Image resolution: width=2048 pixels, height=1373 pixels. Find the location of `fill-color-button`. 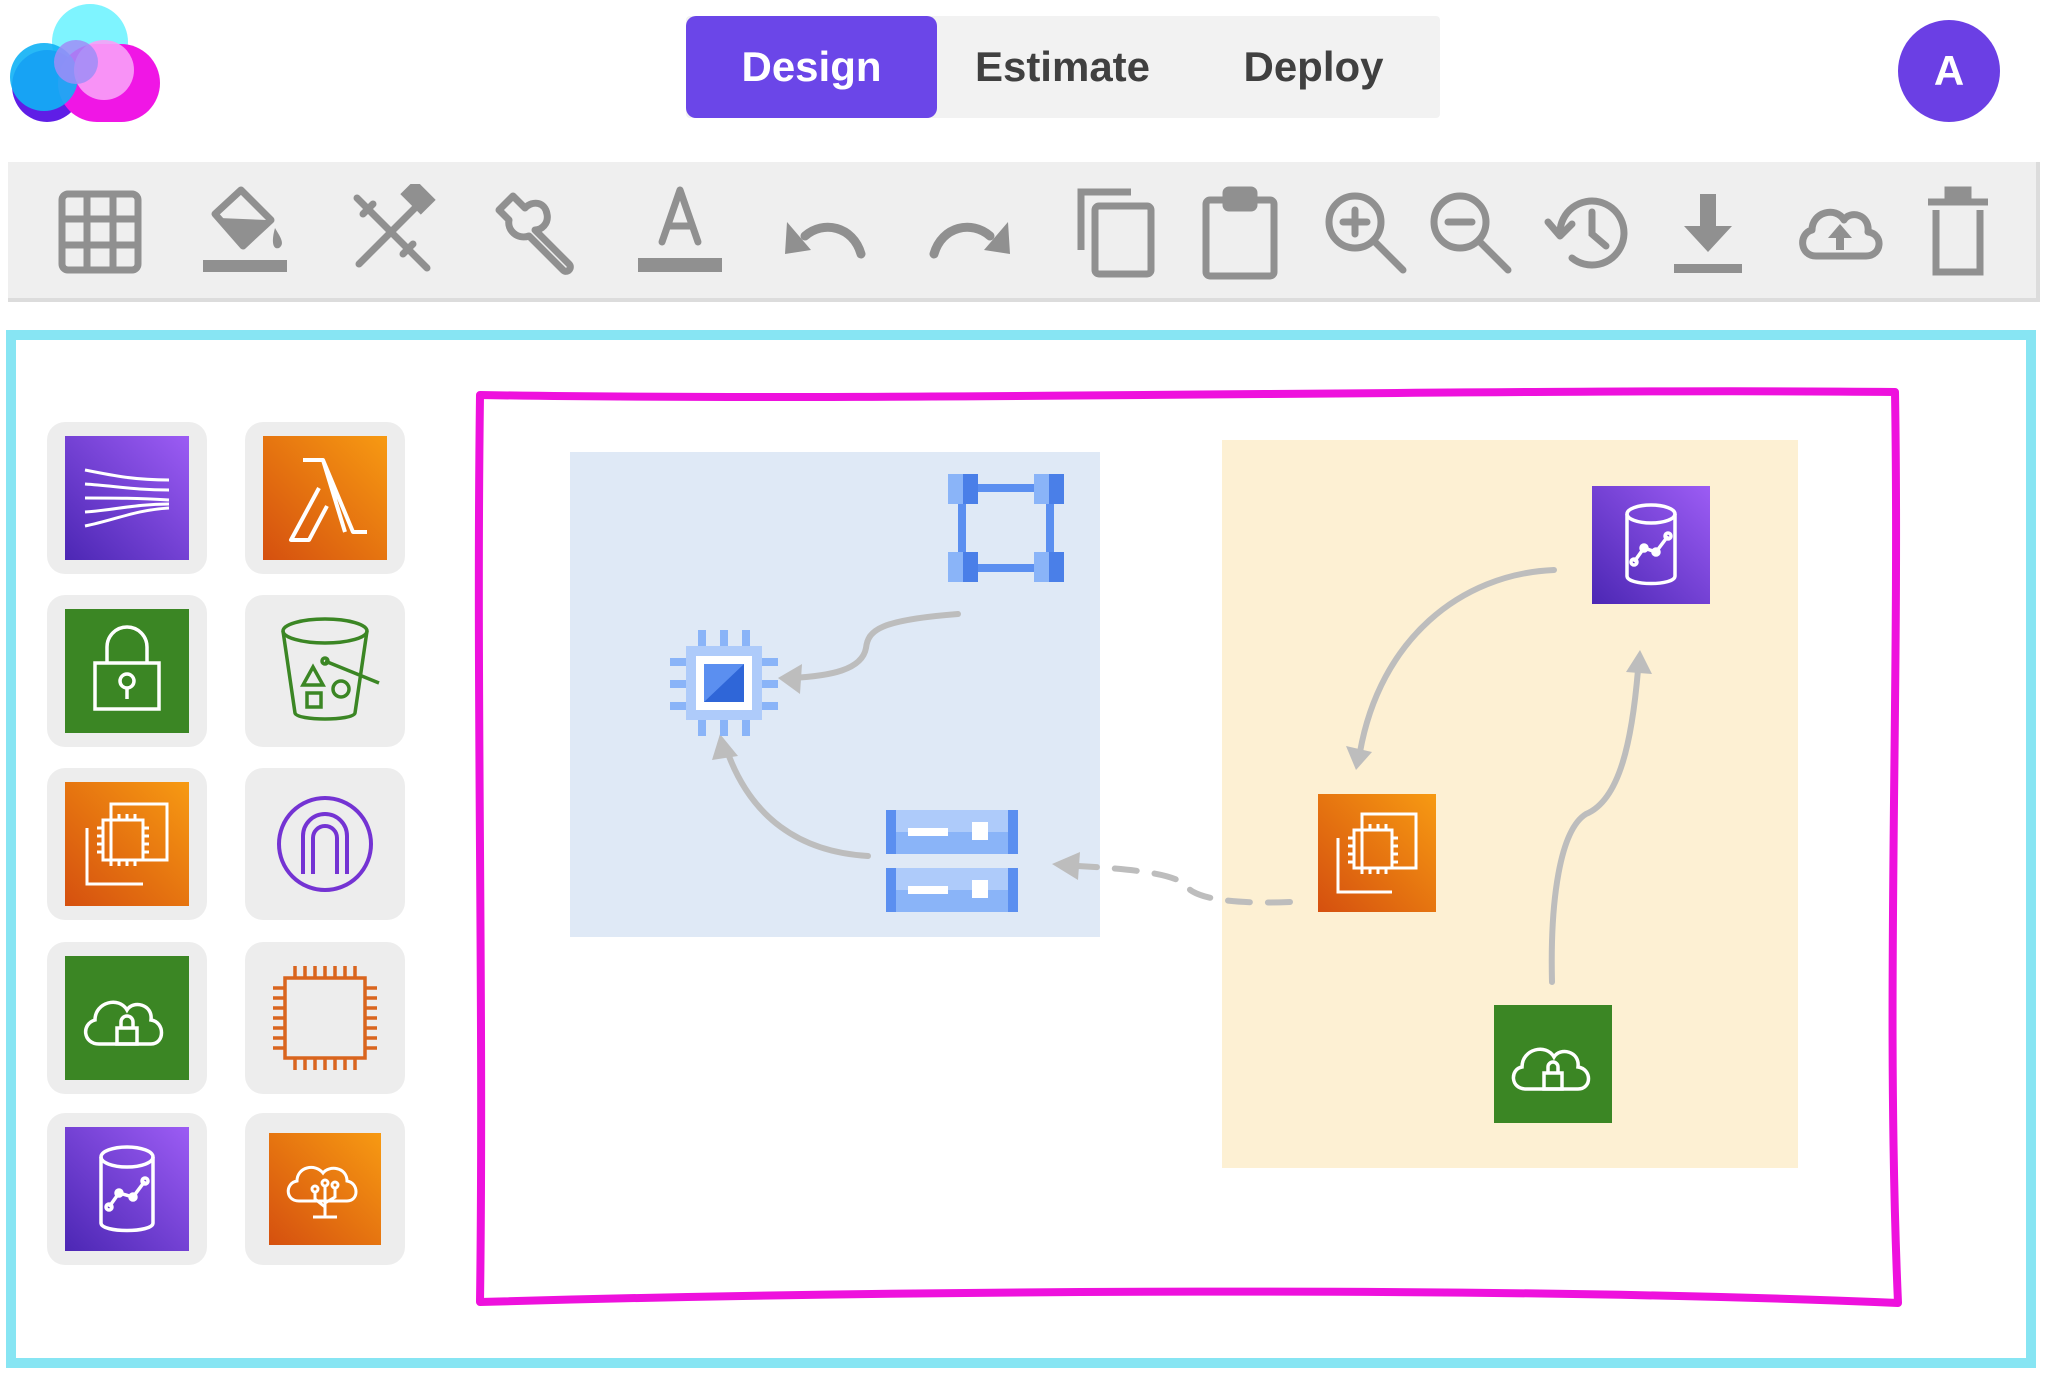

fill-color-button is located at coordinates (245, 232).